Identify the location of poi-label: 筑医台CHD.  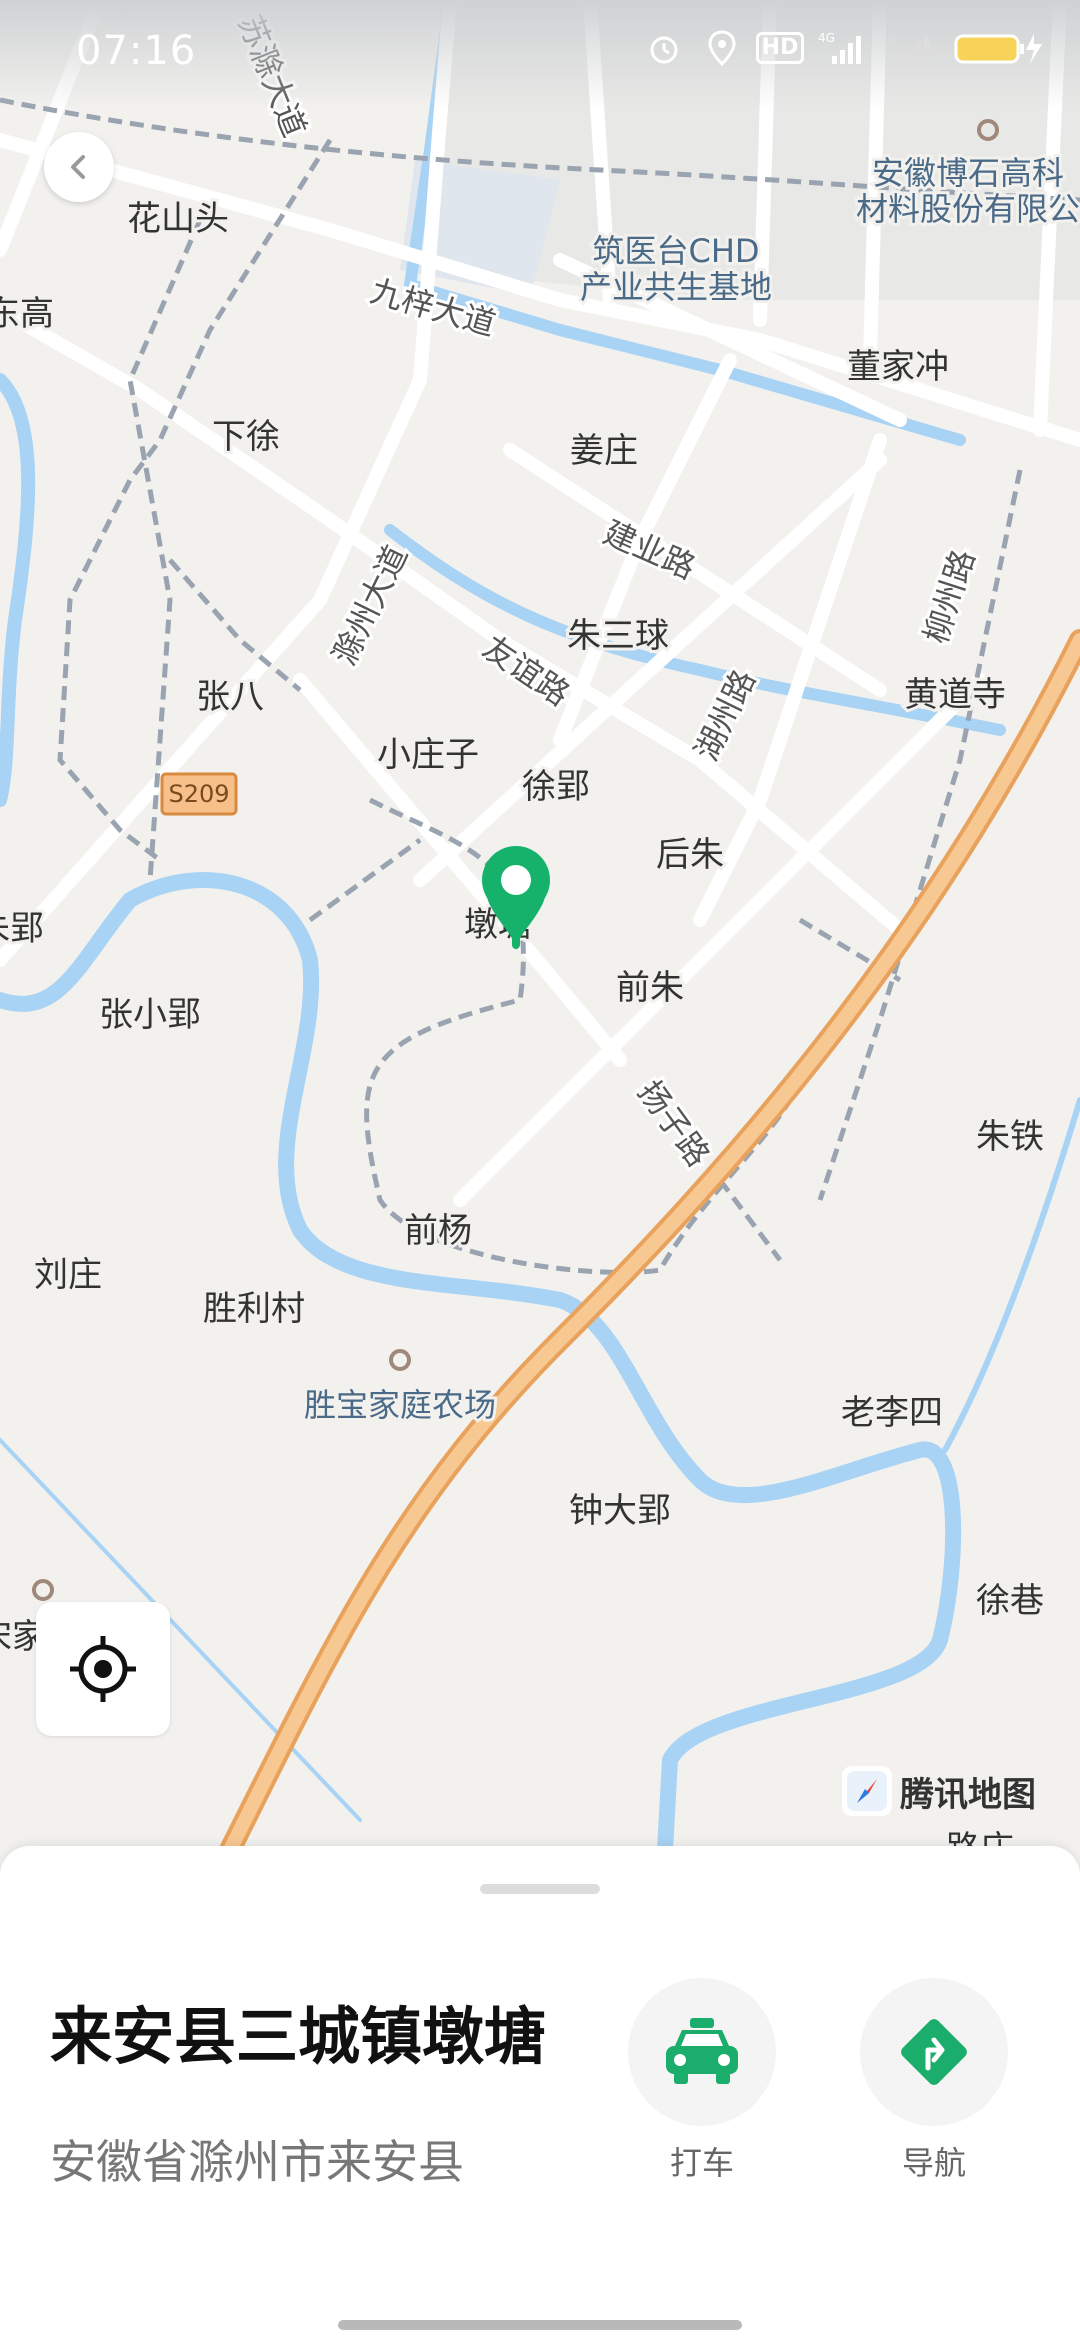
(675, 251).